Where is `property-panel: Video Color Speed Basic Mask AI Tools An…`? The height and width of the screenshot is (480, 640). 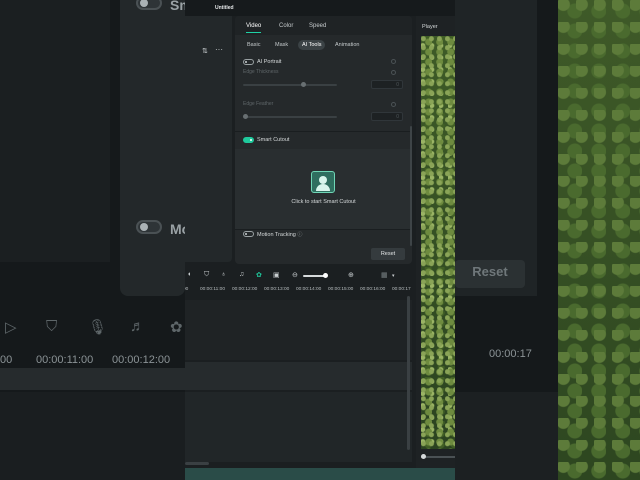
property-panel: Video Color Speed Basic Mask AI Tools An… is located at coordinates (323, 140).